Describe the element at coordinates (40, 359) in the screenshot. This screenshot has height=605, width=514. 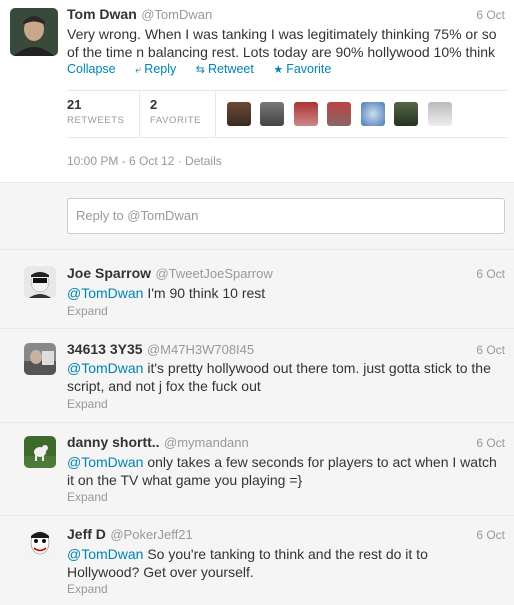
I see `34613-3y35-avatar` at that location.